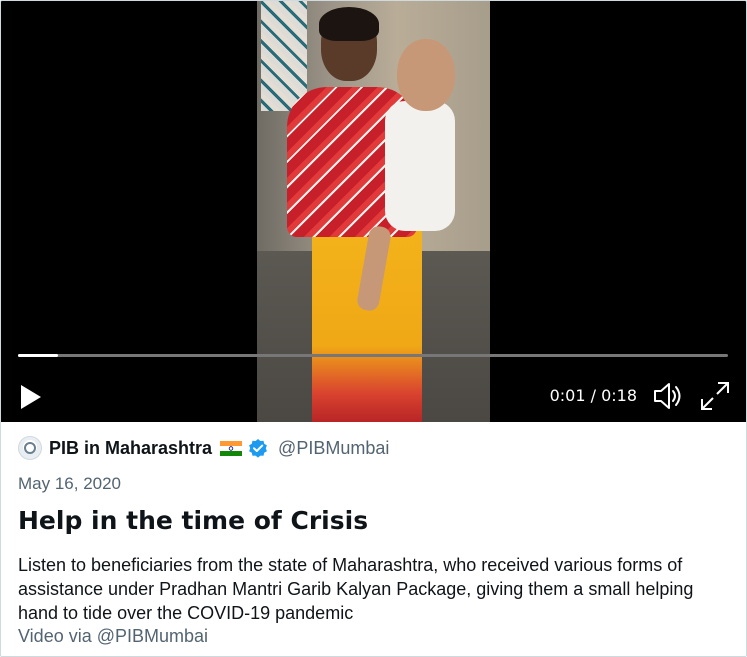 The width and height of the screenshot is (747, 657). What do you see at coordinates (69, 484) in the screenshot?
I see `post-date: May 16, 2020` at bounding box center [69, 484].